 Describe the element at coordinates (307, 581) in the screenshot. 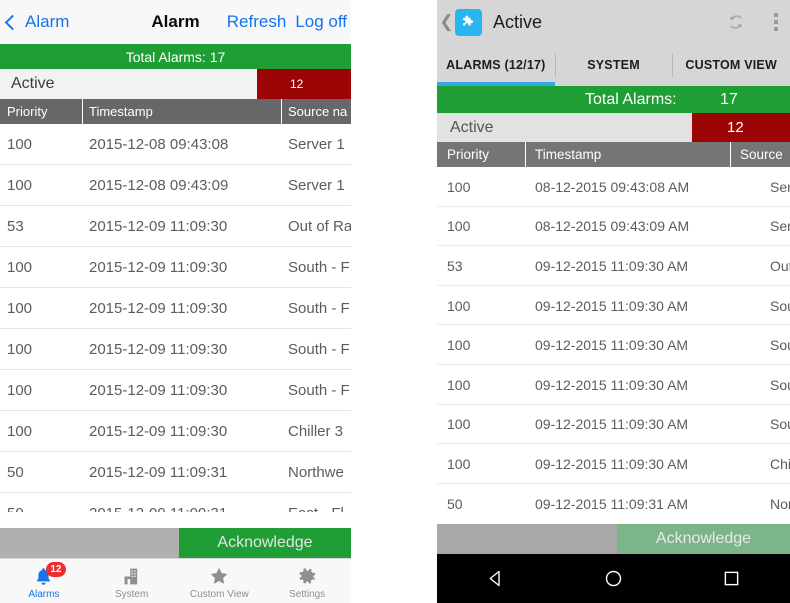

I see `tab-settings: Settings` at that location.